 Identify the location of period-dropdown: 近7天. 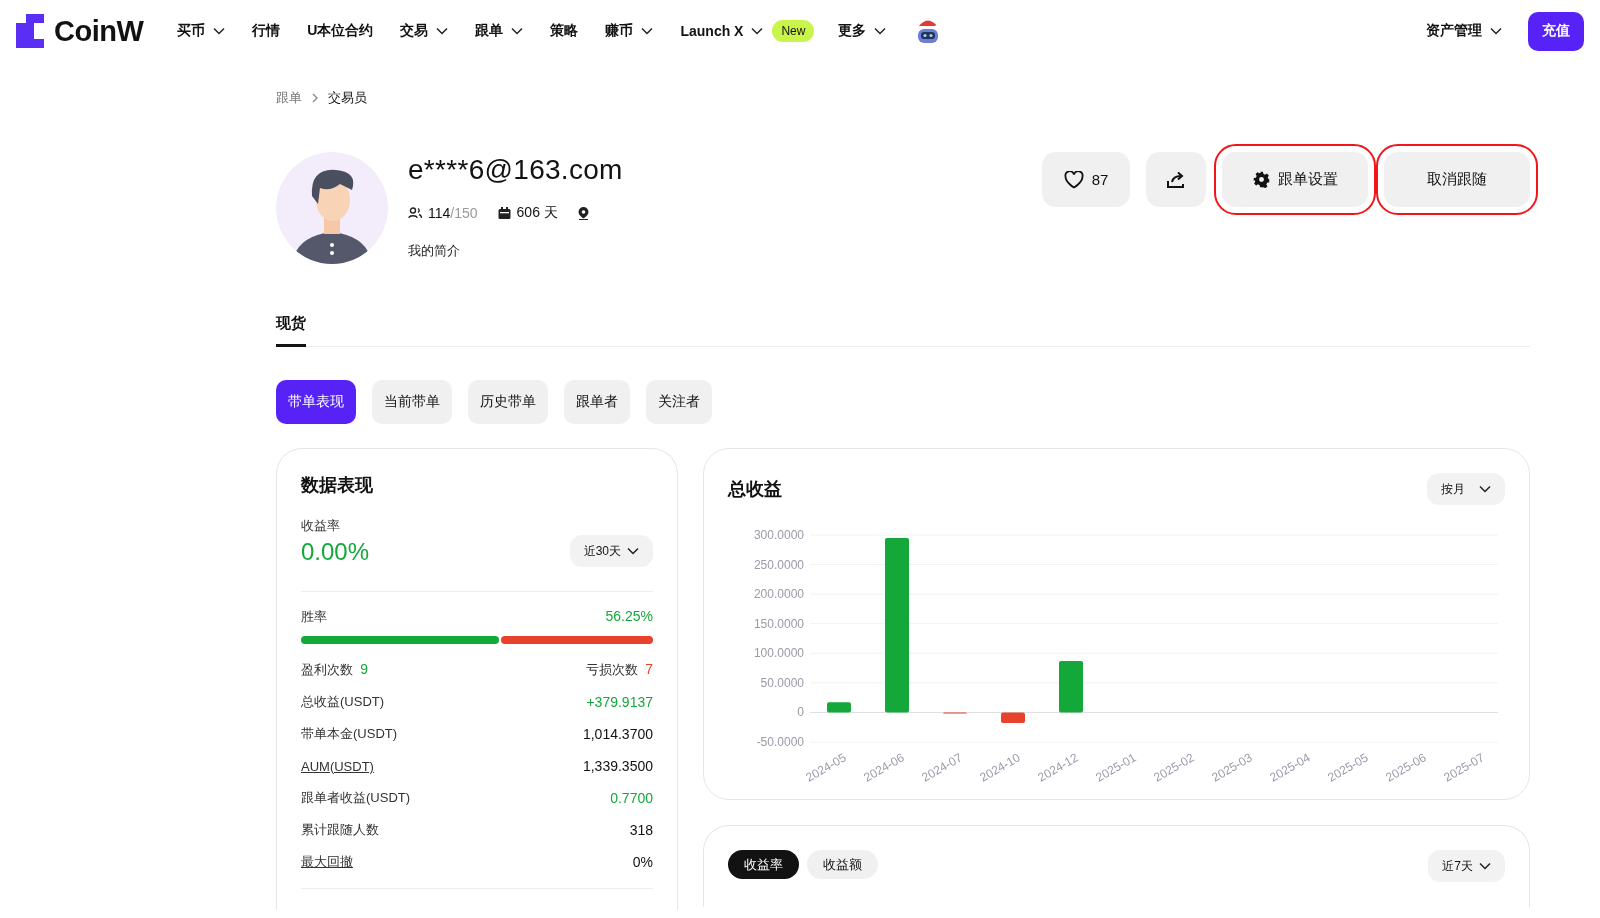
(1466, 866).